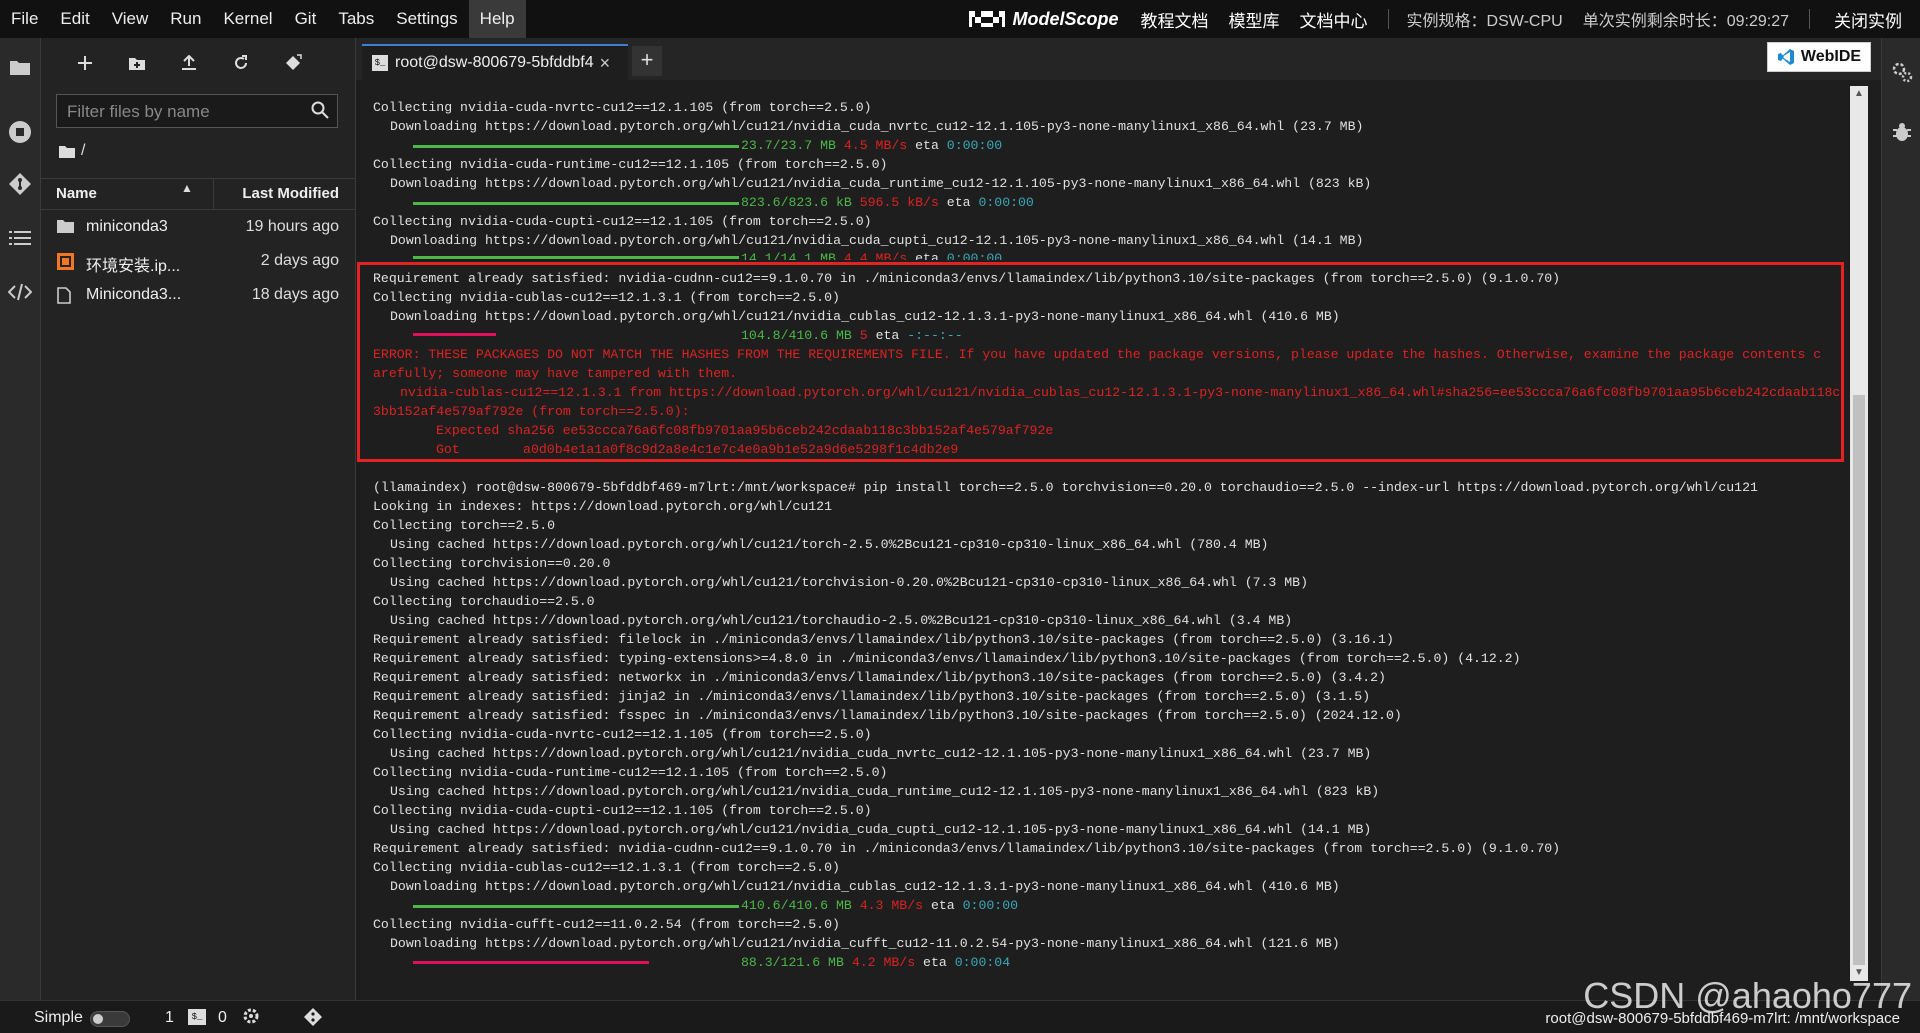 This screenshot has height=1033, width=1920. Describe the element at coordinates (306, 19) in the screenshot. I see `menu-git: Git` at that location.